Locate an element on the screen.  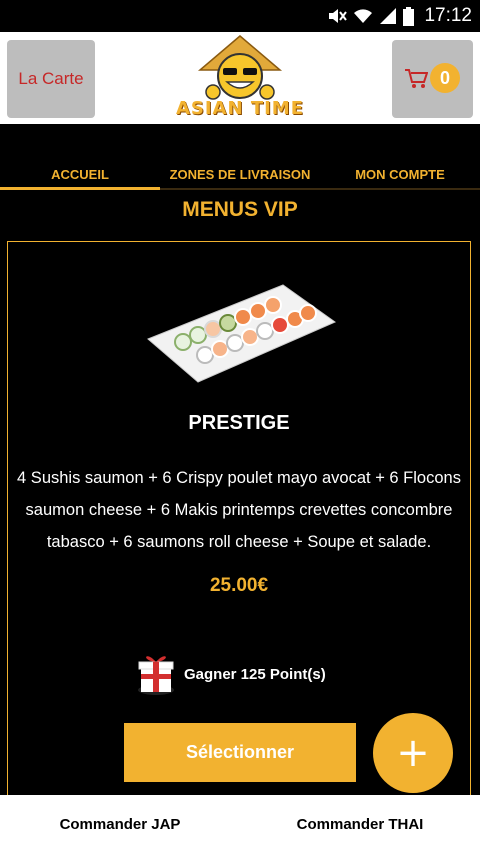
signal-icon is located at coordinates (388, 16).